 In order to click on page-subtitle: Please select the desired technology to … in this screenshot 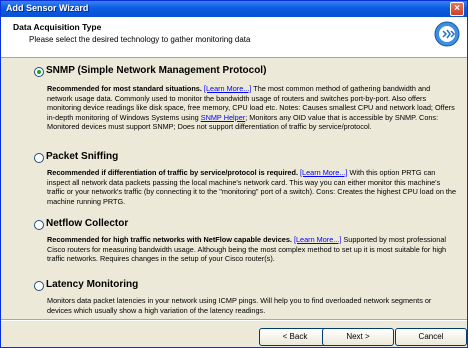, I will do `click(140, 39)`.